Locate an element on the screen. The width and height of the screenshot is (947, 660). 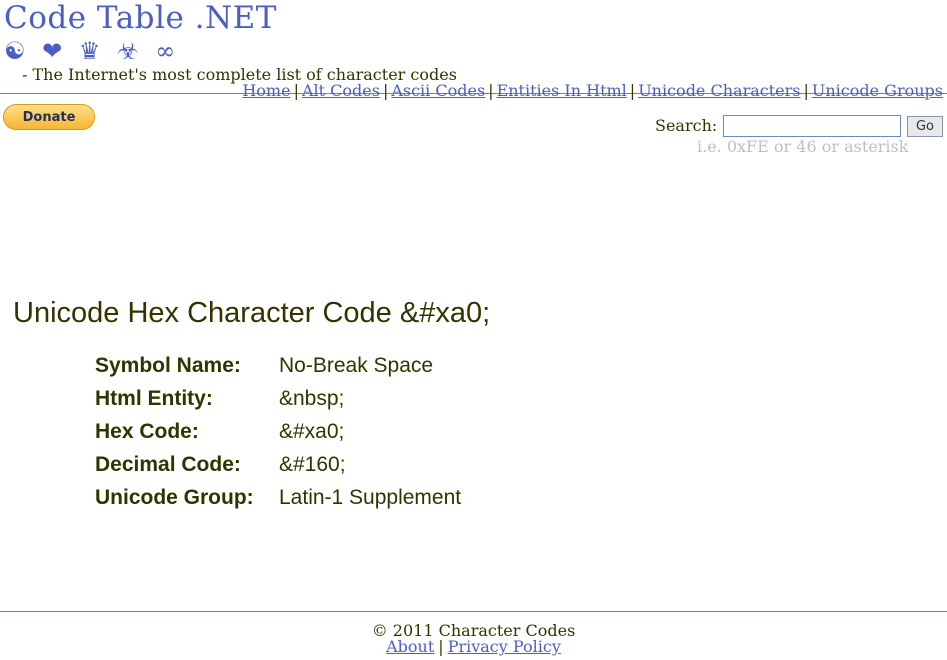
footer-link-about: About is located at coordinates (410, 646).